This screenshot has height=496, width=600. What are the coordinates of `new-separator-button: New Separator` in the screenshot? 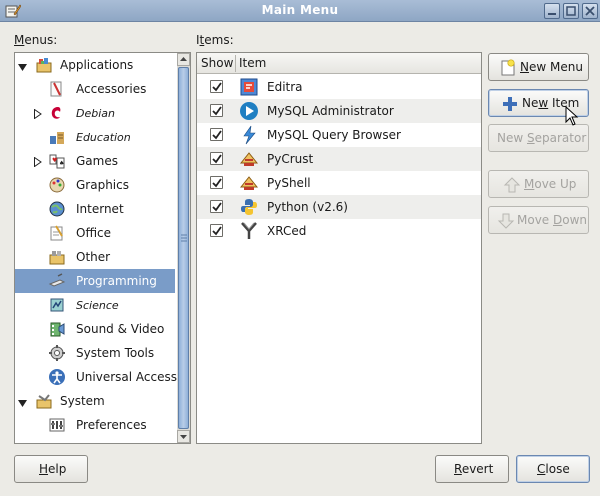 It's located at (538, 138).